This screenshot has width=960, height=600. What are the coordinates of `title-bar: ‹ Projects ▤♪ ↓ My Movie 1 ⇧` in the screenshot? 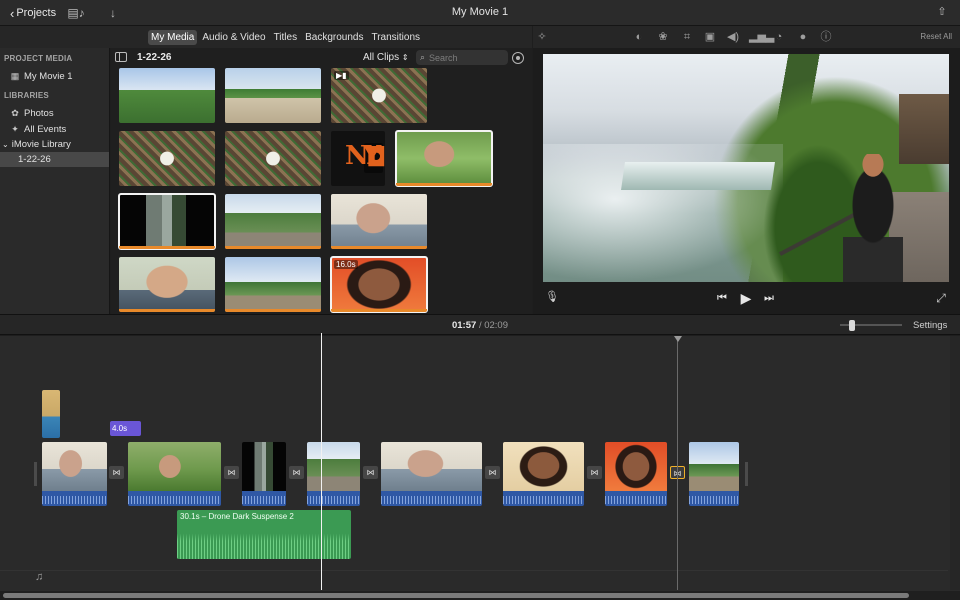 It's located at (480, 13).